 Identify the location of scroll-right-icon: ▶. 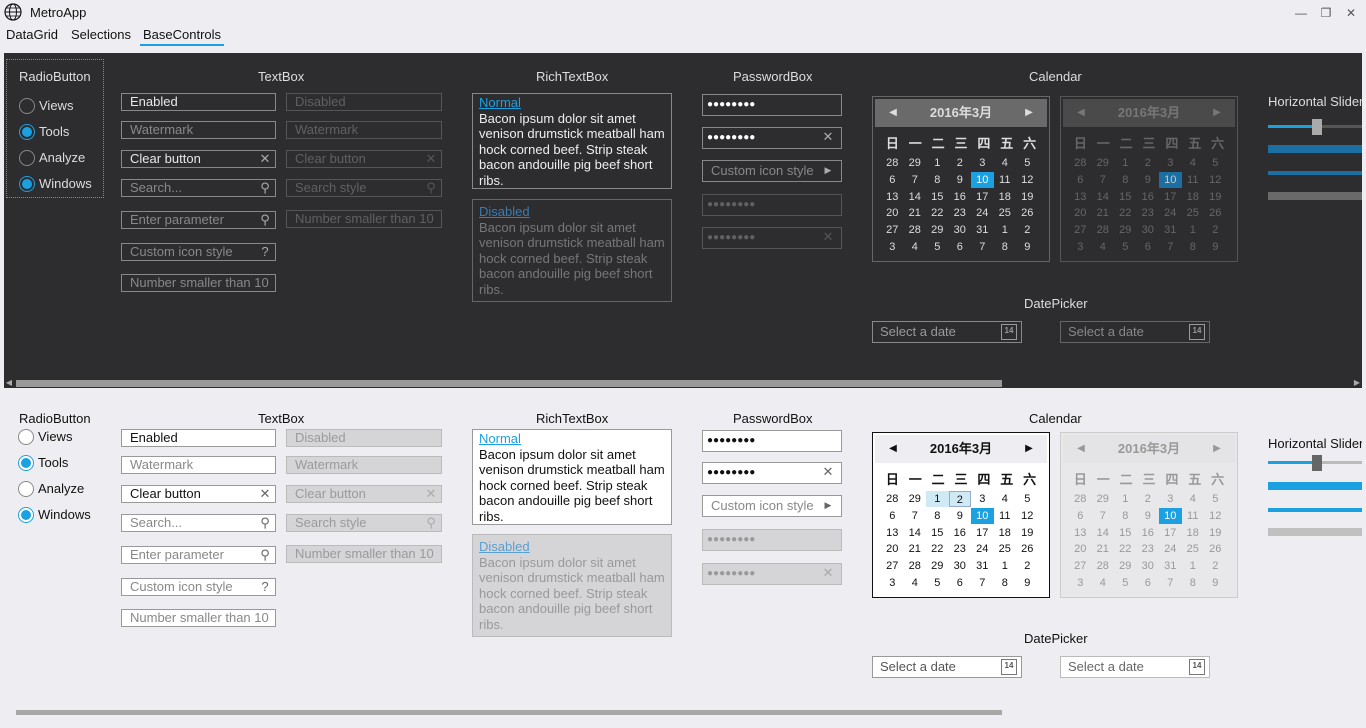
(1357, 383).